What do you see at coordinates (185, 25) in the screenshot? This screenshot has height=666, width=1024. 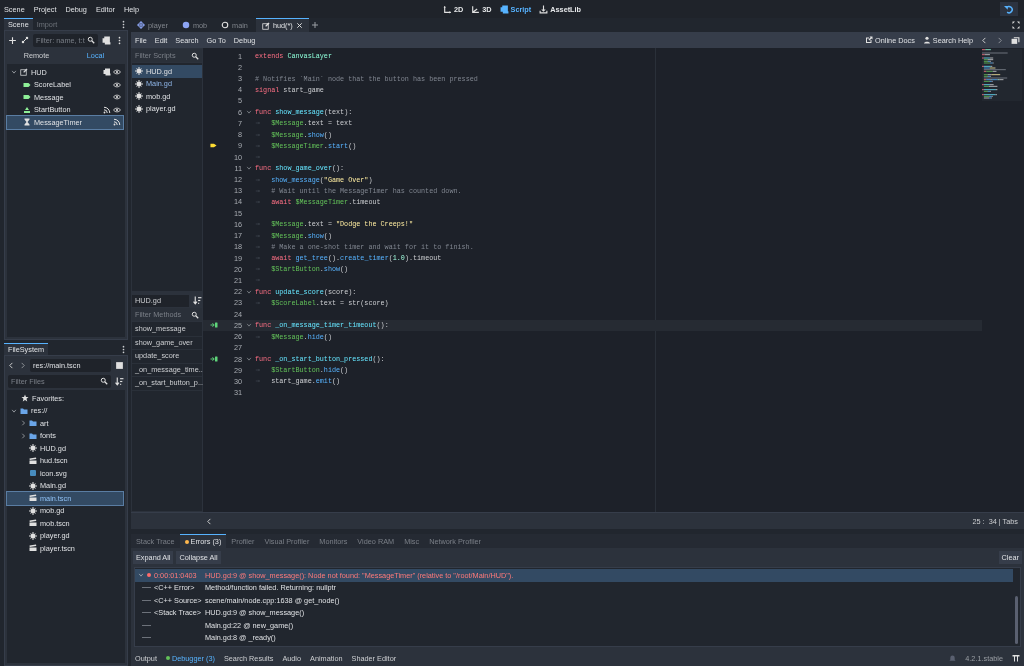 I see `globe-icon` at bounding box center [185, 25].